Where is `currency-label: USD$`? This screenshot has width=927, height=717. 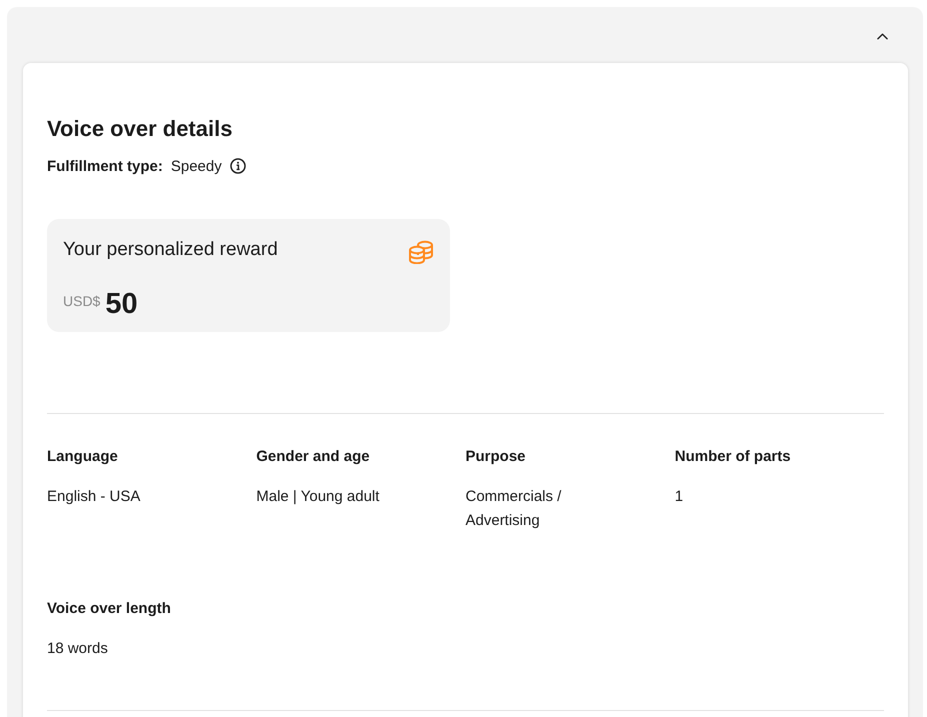 currency-label: USD$ is located at coordinates (81, 301).